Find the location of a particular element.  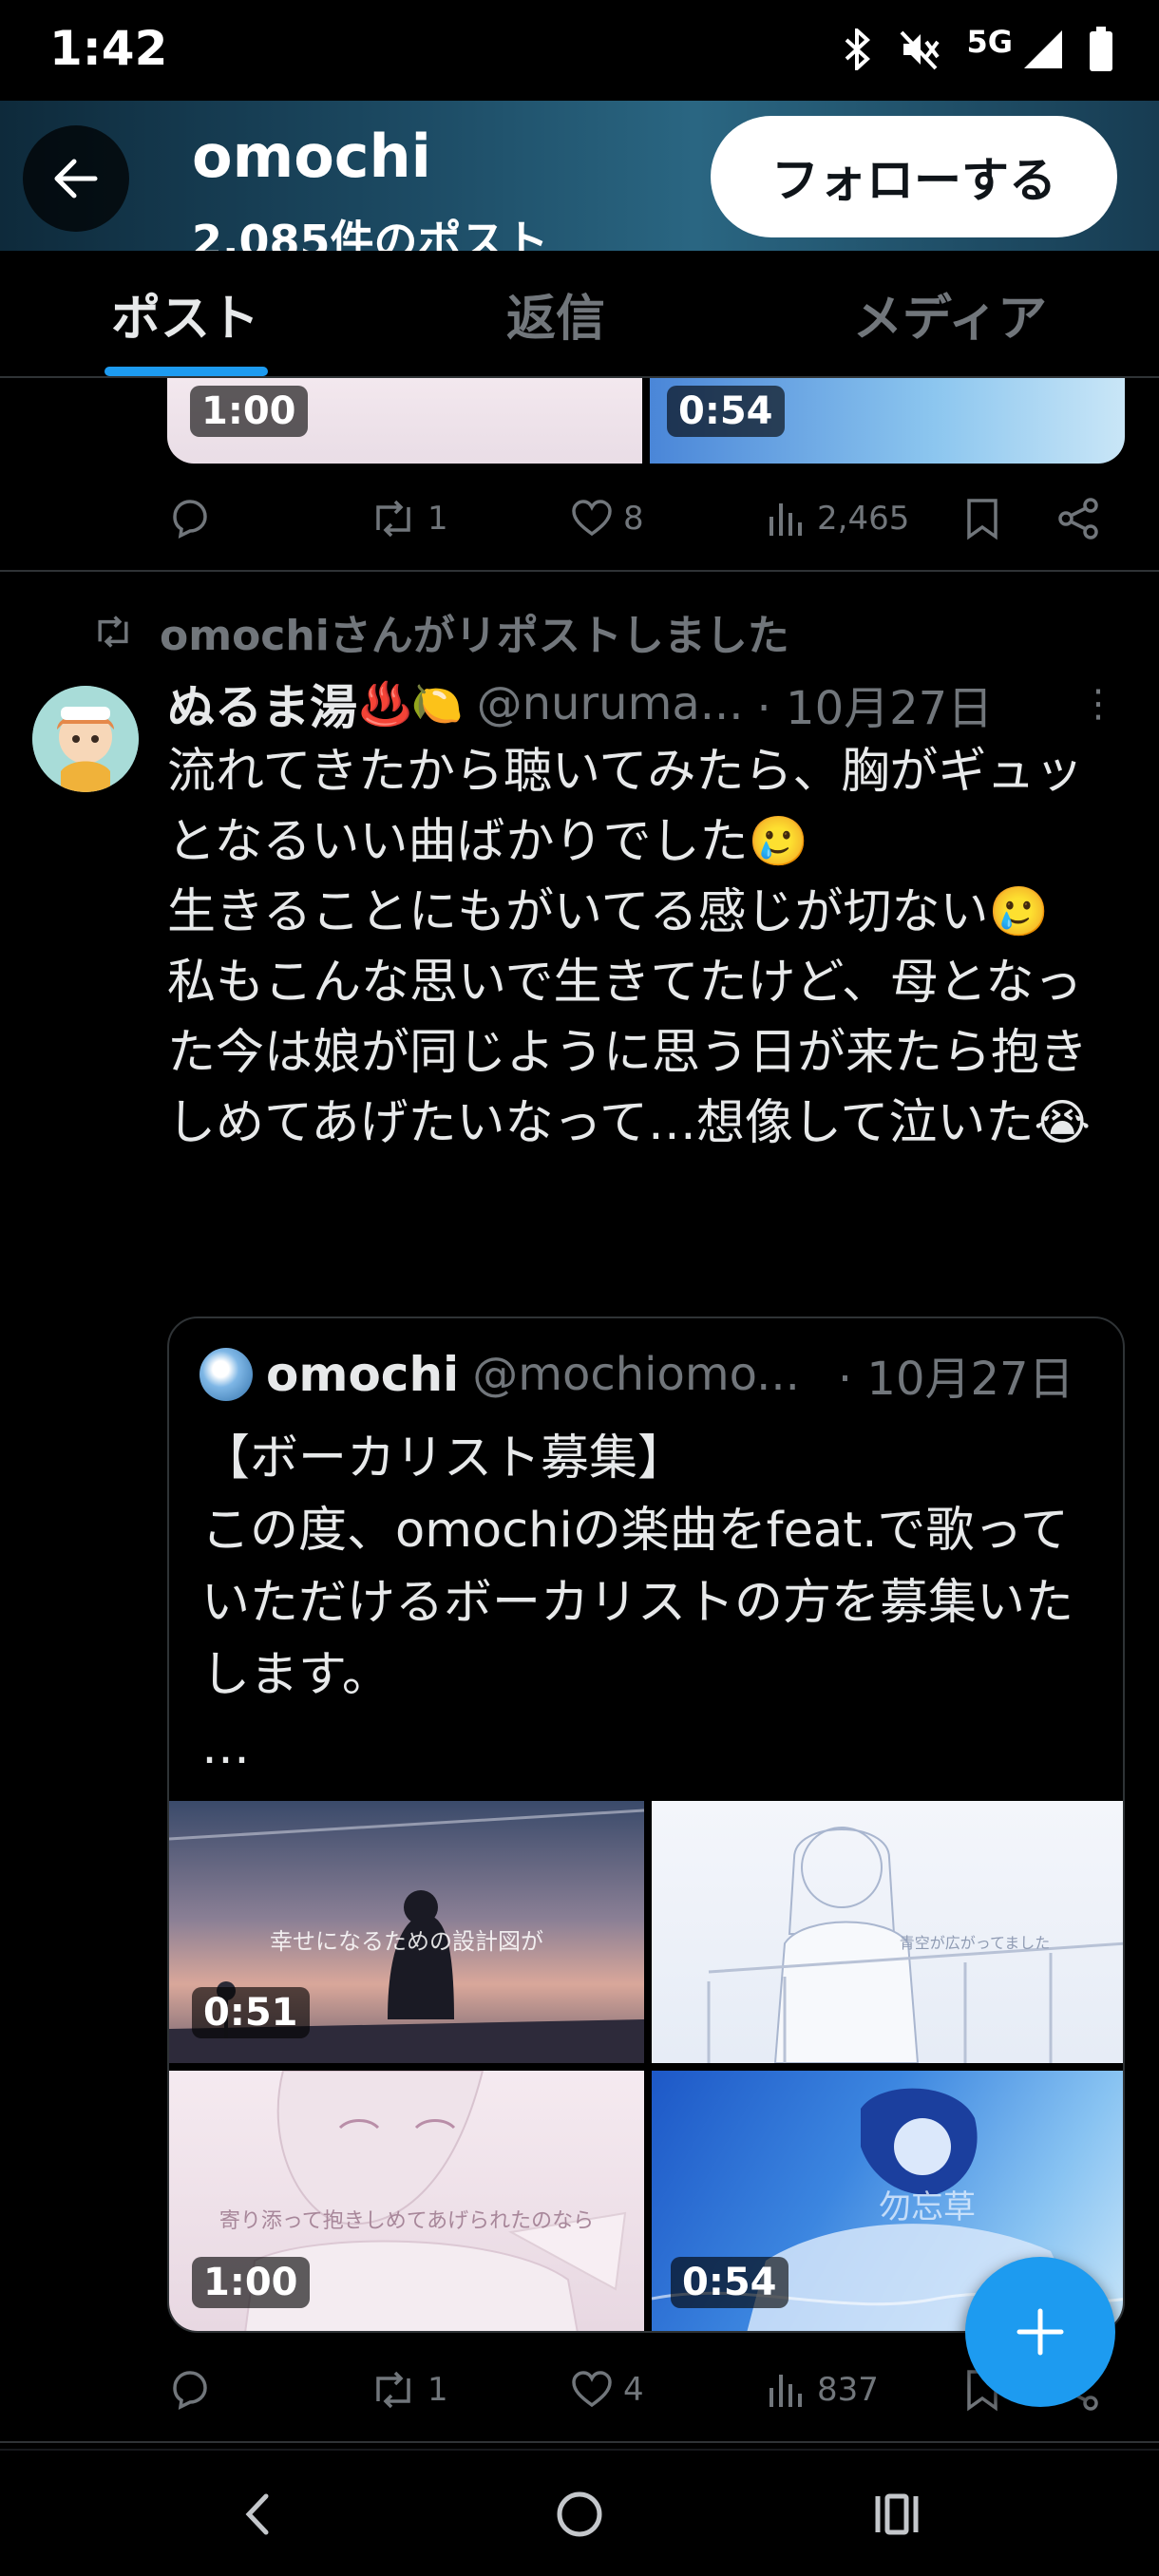

profile-tabs: ポスト 返信 メディア is located at coordinates (579, 314).